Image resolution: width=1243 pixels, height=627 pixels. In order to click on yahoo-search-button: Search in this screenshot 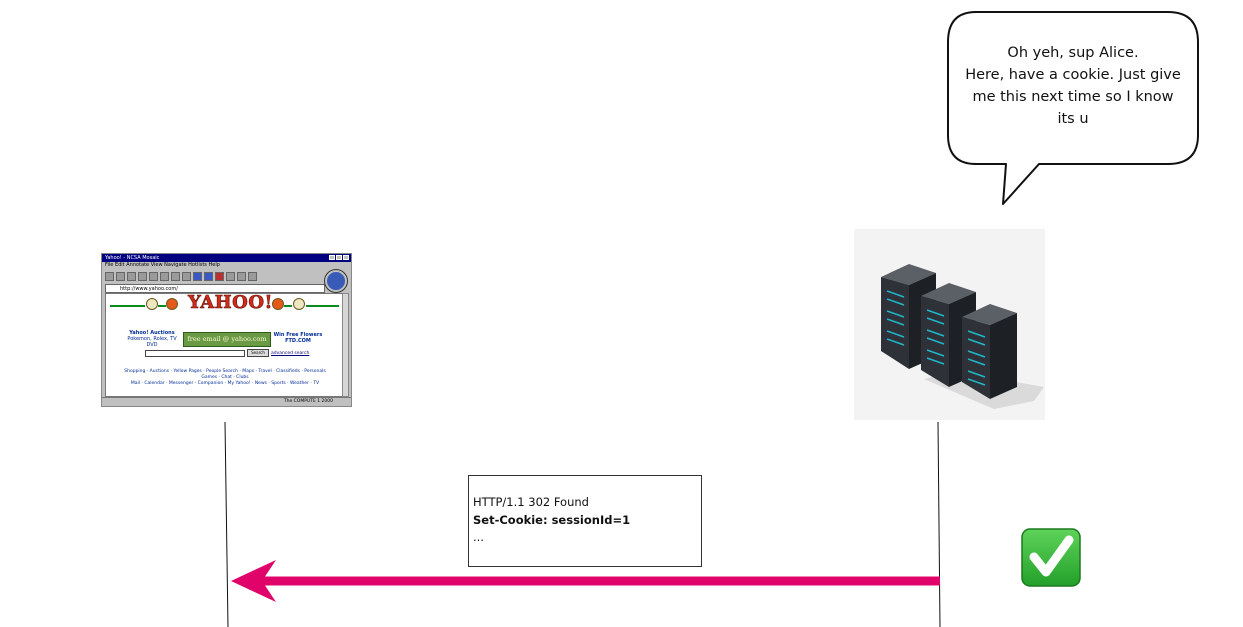, I will do `click(258, 353)`.